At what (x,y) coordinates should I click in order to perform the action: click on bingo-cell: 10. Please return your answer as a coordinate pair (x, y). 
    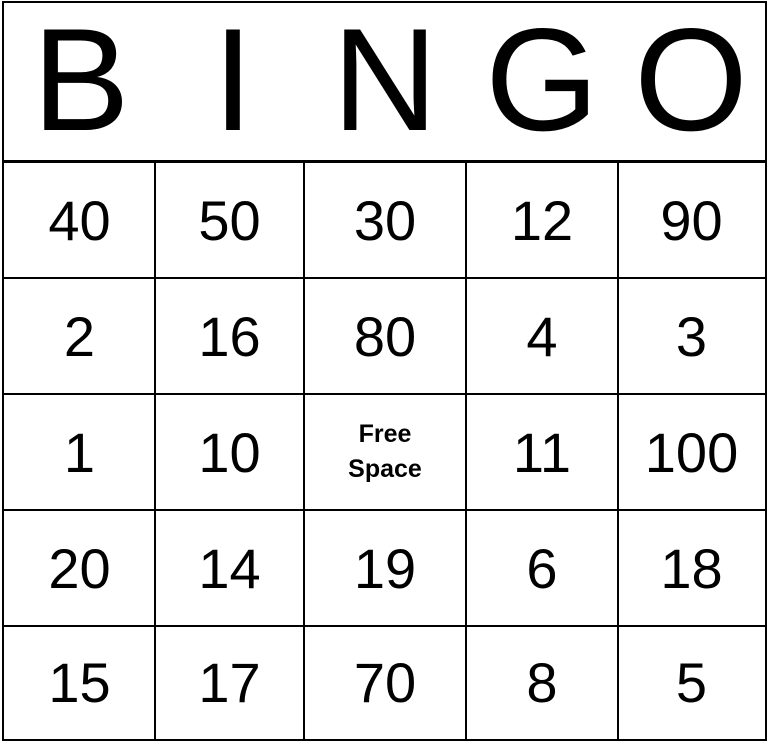
    Looking at the image, I should click on (229, 452).